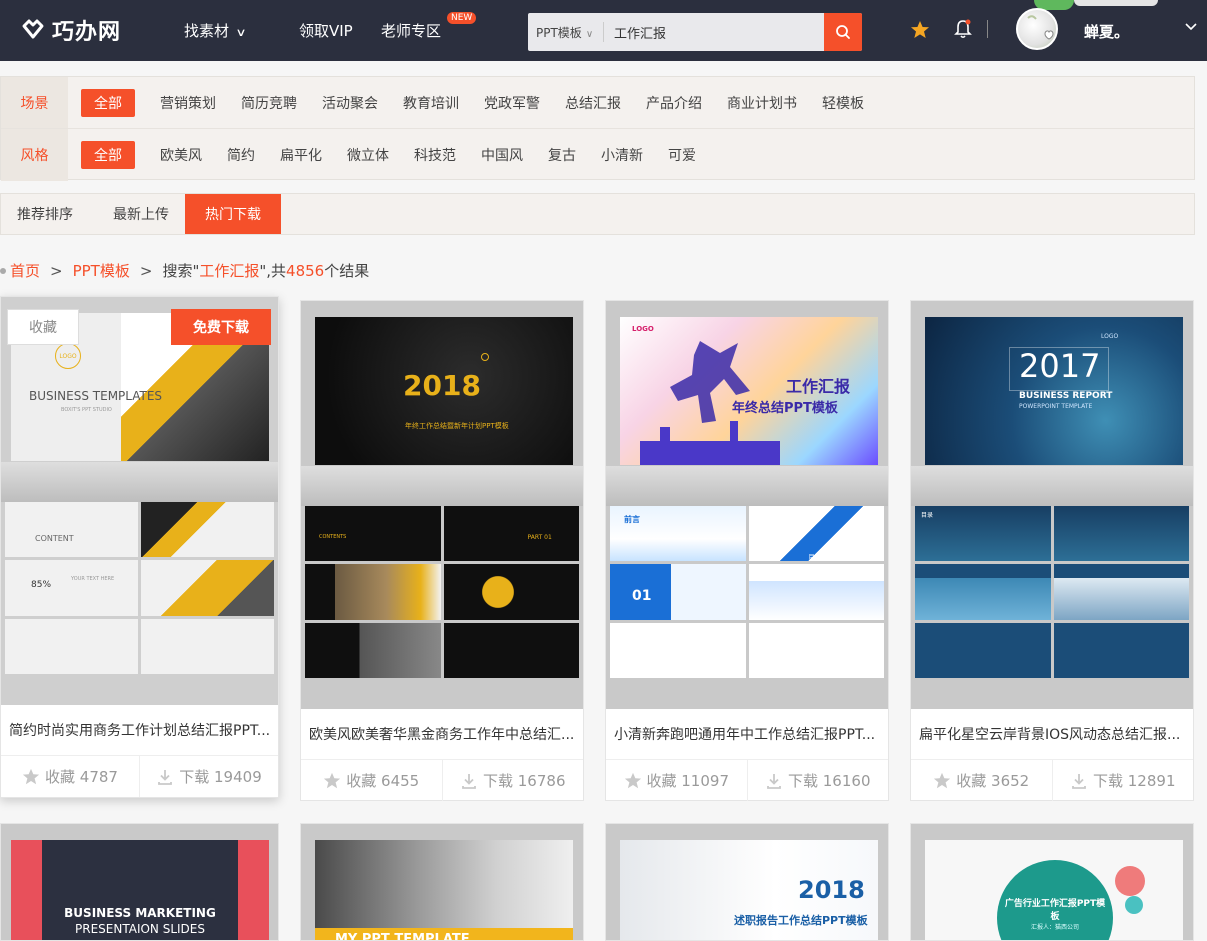  I want to click on template-thumbnail: 广告行业工作汇报PPT模板 汇报人：猫西公司, so click(1052, 882).